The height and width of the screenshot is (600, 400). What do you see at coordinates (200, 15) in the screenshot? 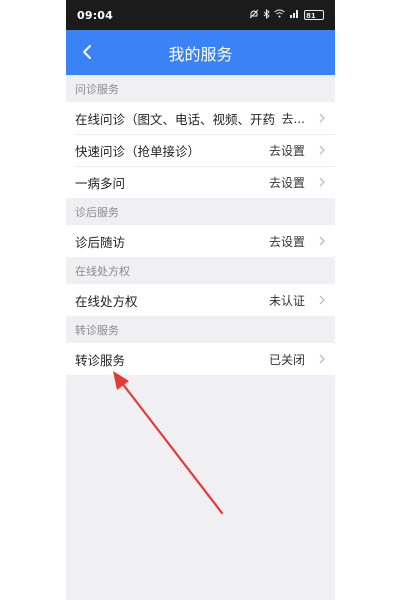
I see `status-bar: 09:04 81` at bounding box center [200, 15].